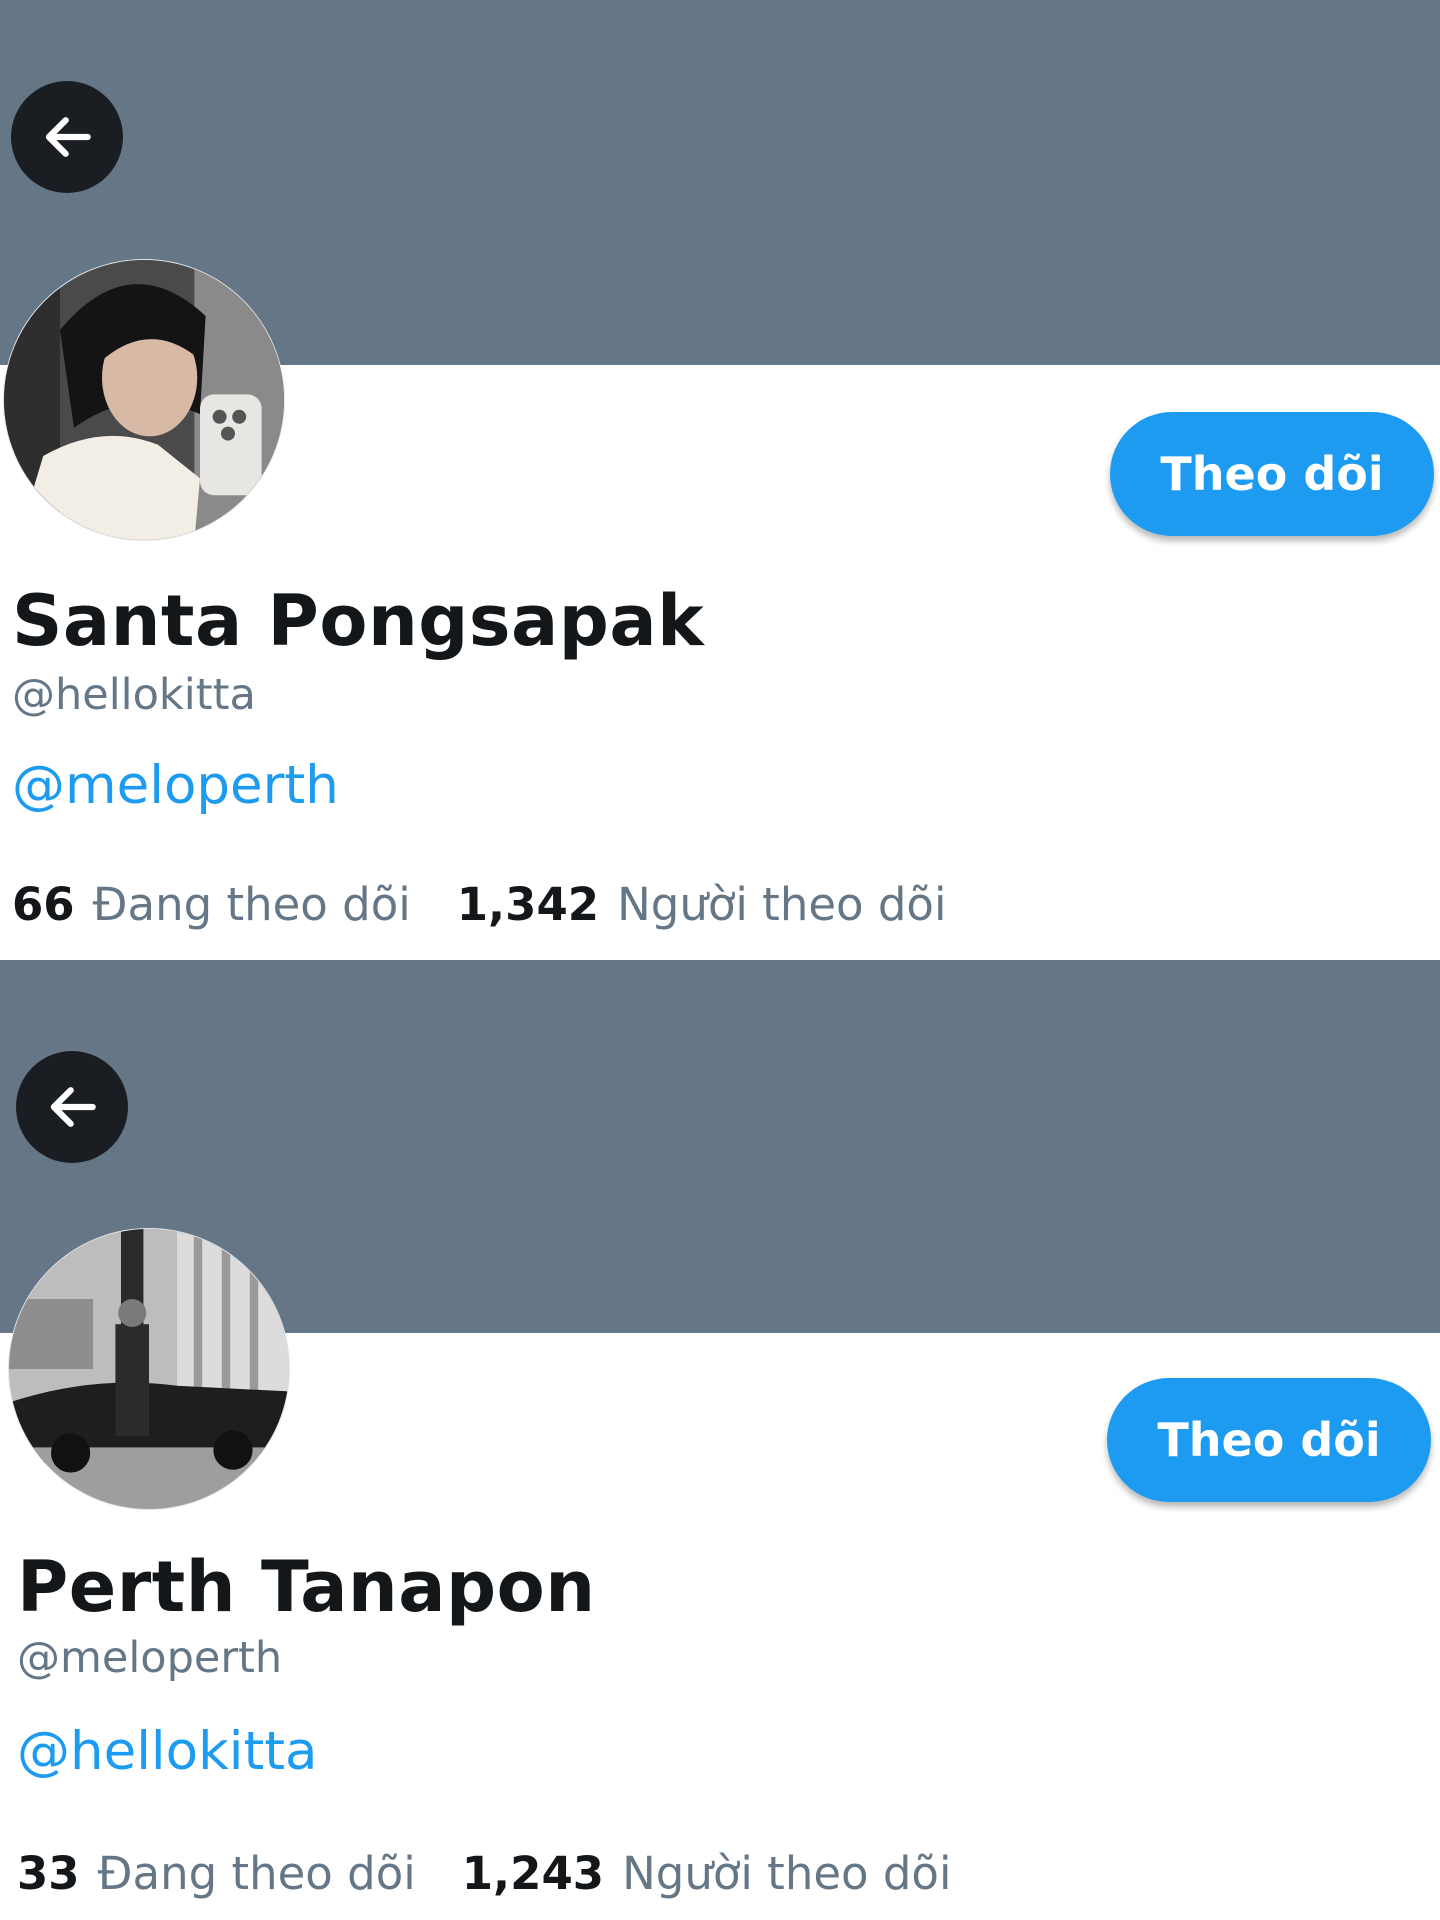 The image size is (1440, 1920). What do you see at coordinates (43, 904) in the screenshot?
I see `following-count: 66` at bounding box center [43, 904].